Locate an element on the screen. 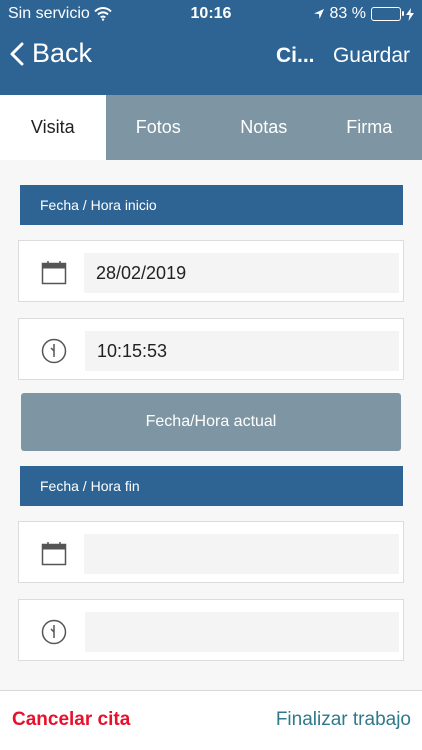 Image resolution: width=422 pixels, height=750 pixels. status-right: 83 % is located at coordinates (363, 14).